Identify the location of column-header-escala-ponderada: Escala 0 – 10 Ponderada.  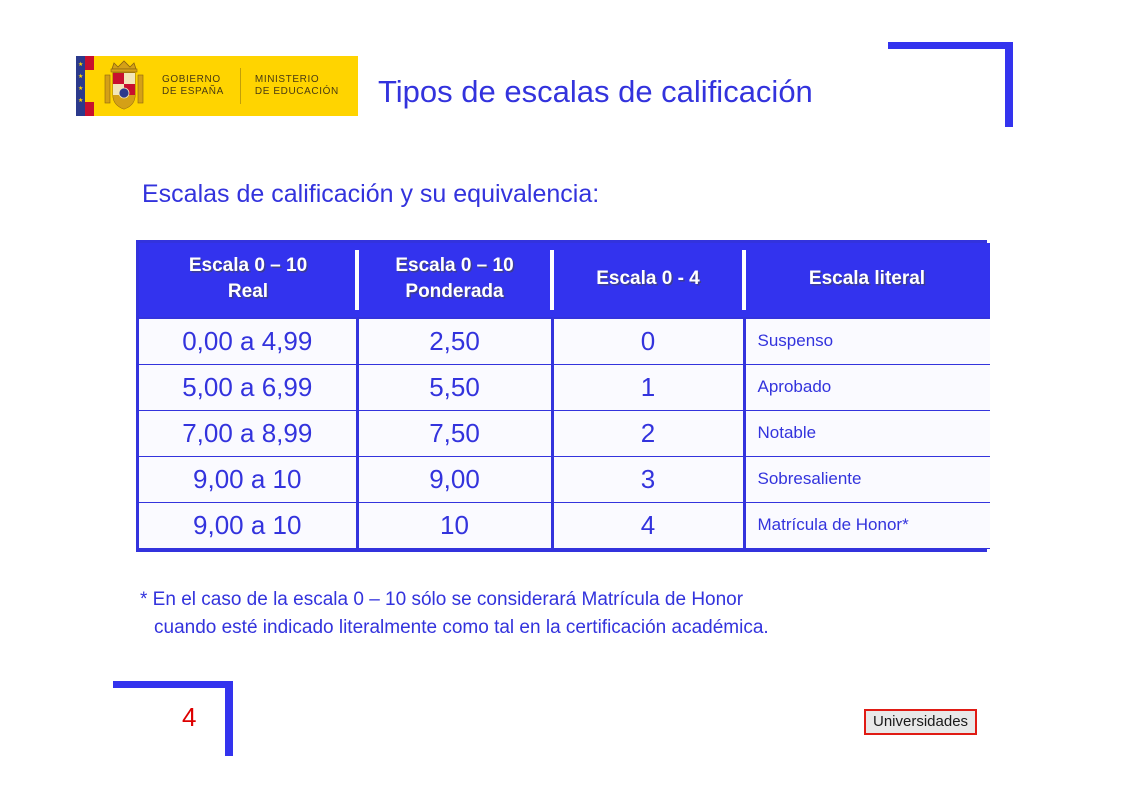
(453, 280).